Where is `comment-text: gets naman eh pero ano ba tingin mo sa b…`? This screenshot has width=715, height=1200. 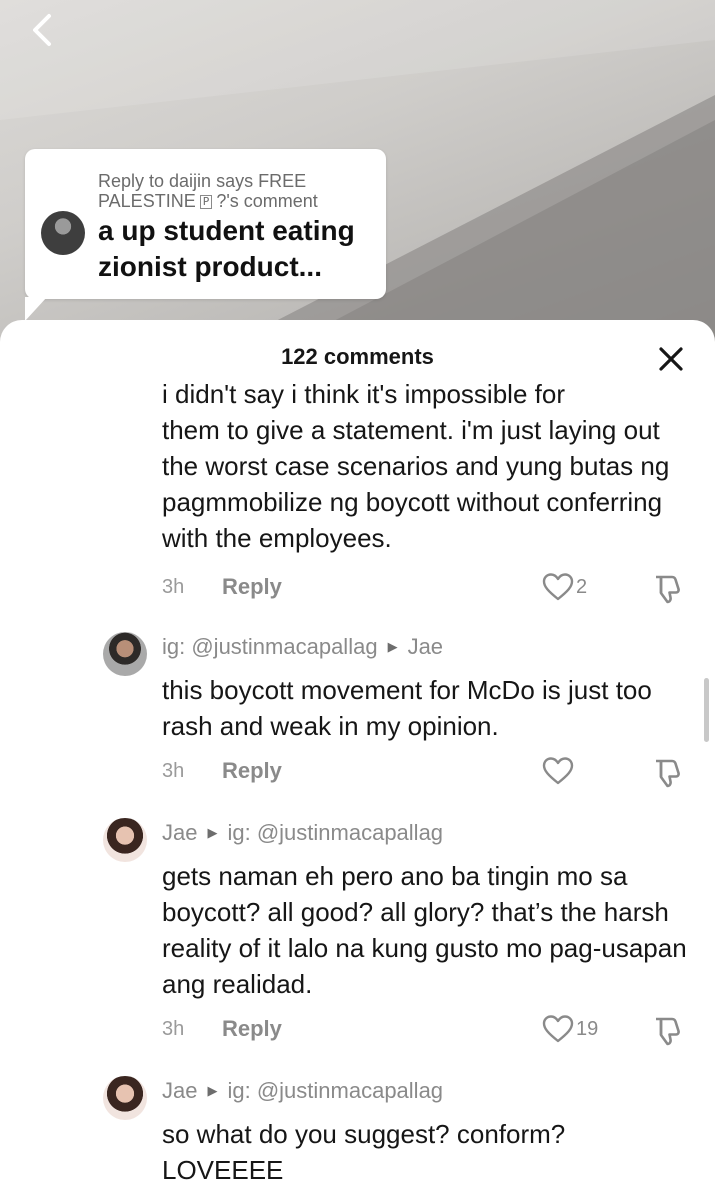
comment-text: gets naman eh pero ano ba tingin mo sa b… is located at coordinates (424, 930).